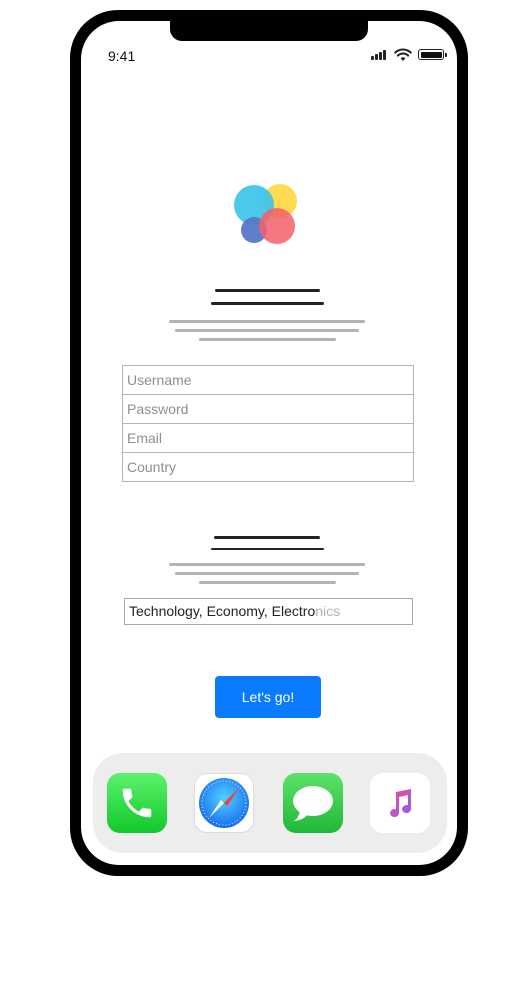  Describe the element at coordinates (432, 54) in the screenshot. I see `battery-icon` at that location.